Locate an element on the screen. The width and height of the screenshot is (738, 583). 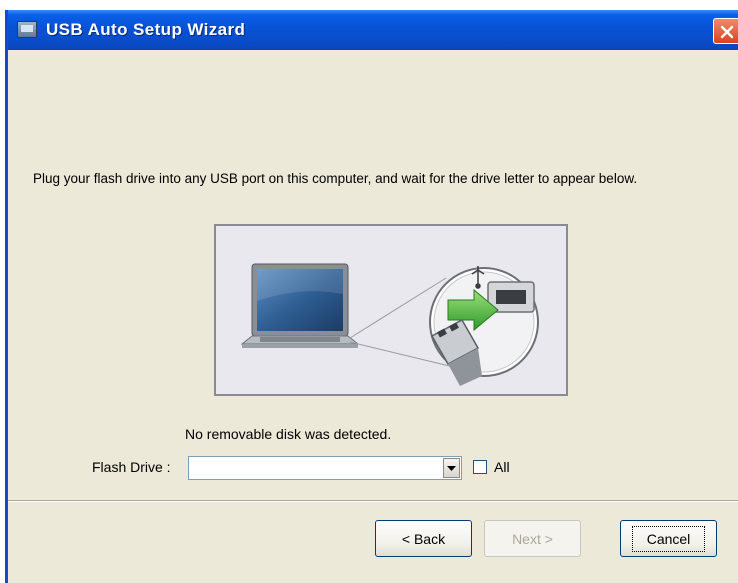
all-checkbox is located at coordinates (480, 467).